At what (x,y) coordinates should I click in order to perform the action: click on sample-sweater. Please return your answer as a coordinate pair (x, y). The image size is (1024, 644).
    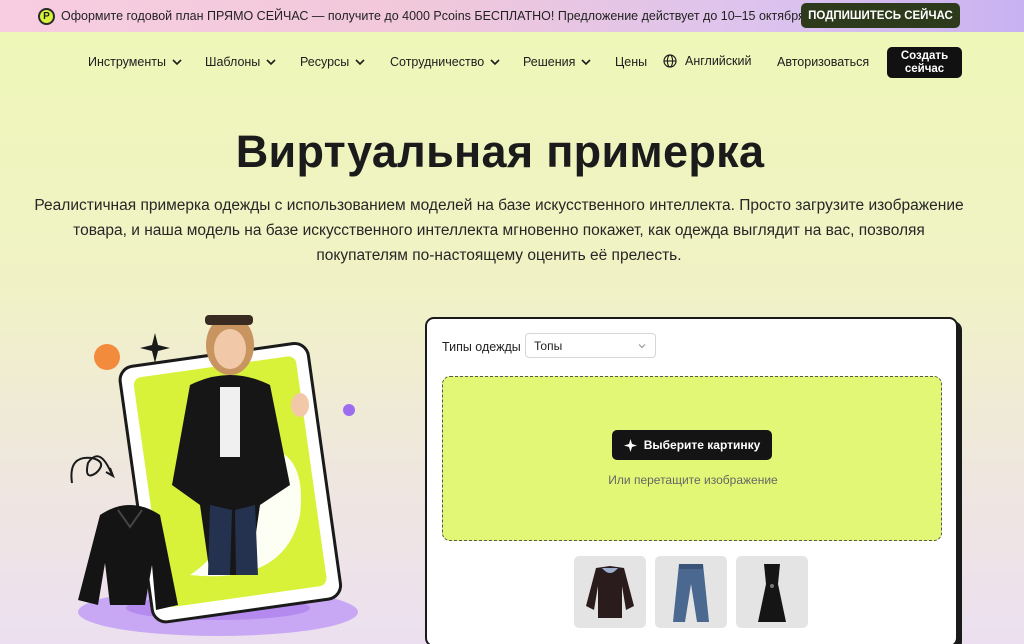
    Looking at the image, I should click on (610, 592).